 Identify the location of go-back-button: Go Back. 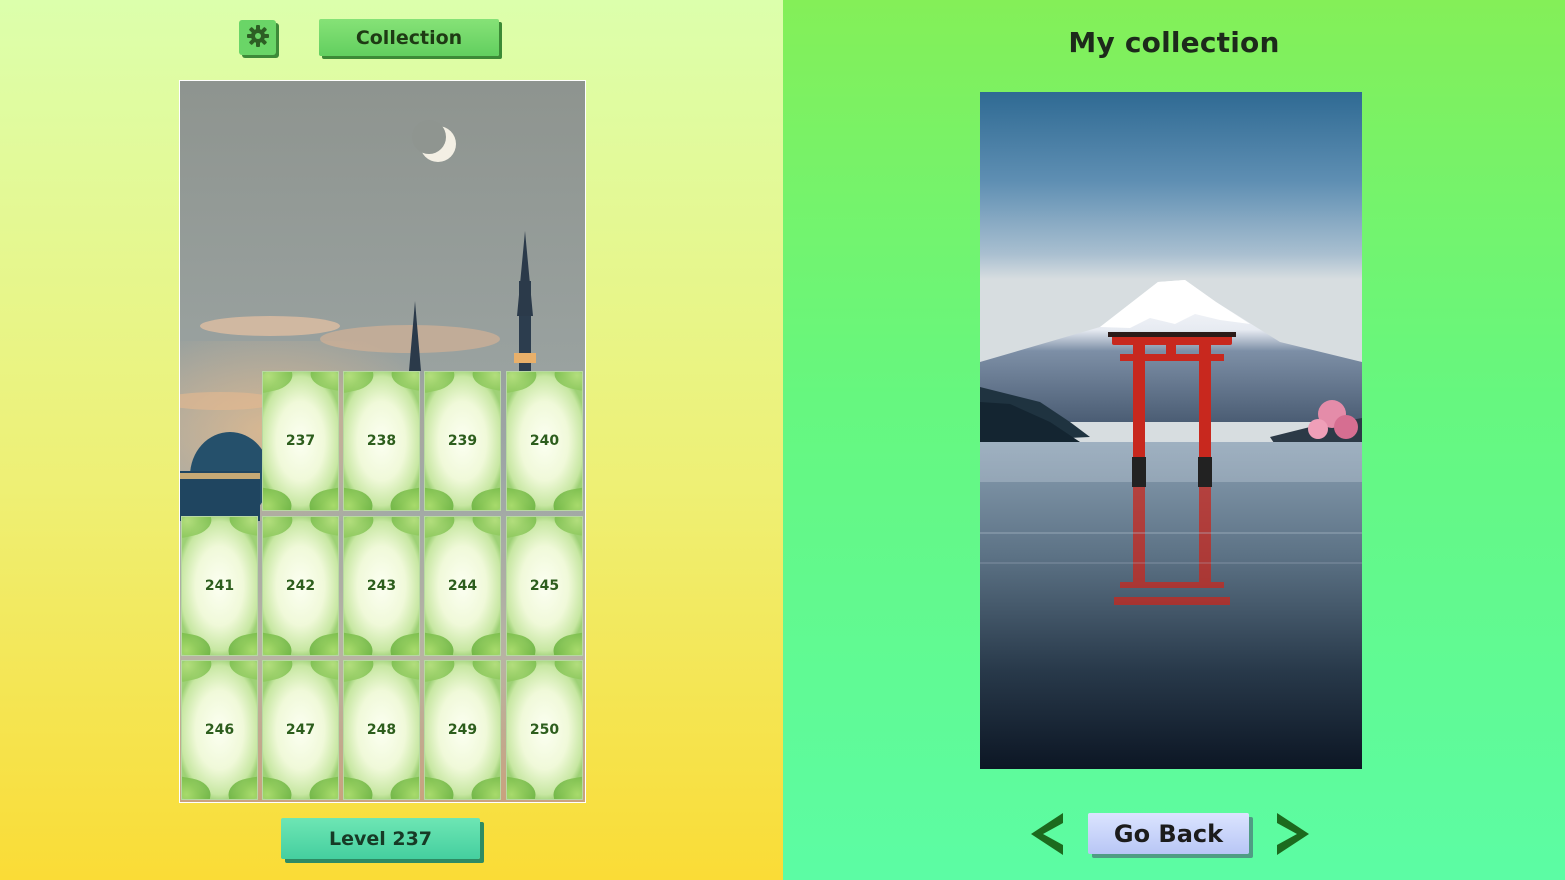
(1168, 833).